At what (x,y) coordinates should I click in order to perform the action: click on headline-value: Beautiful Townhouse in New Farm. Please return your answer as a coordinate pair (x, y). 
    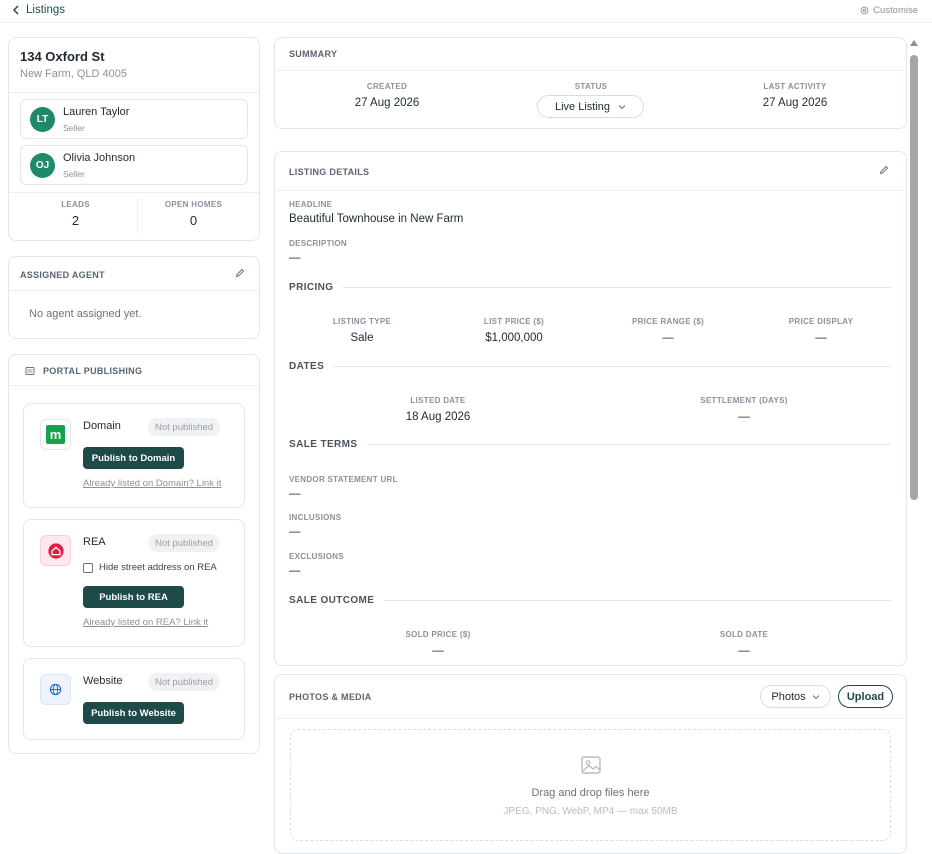
    Looking at the image, I should click on (376, 219).